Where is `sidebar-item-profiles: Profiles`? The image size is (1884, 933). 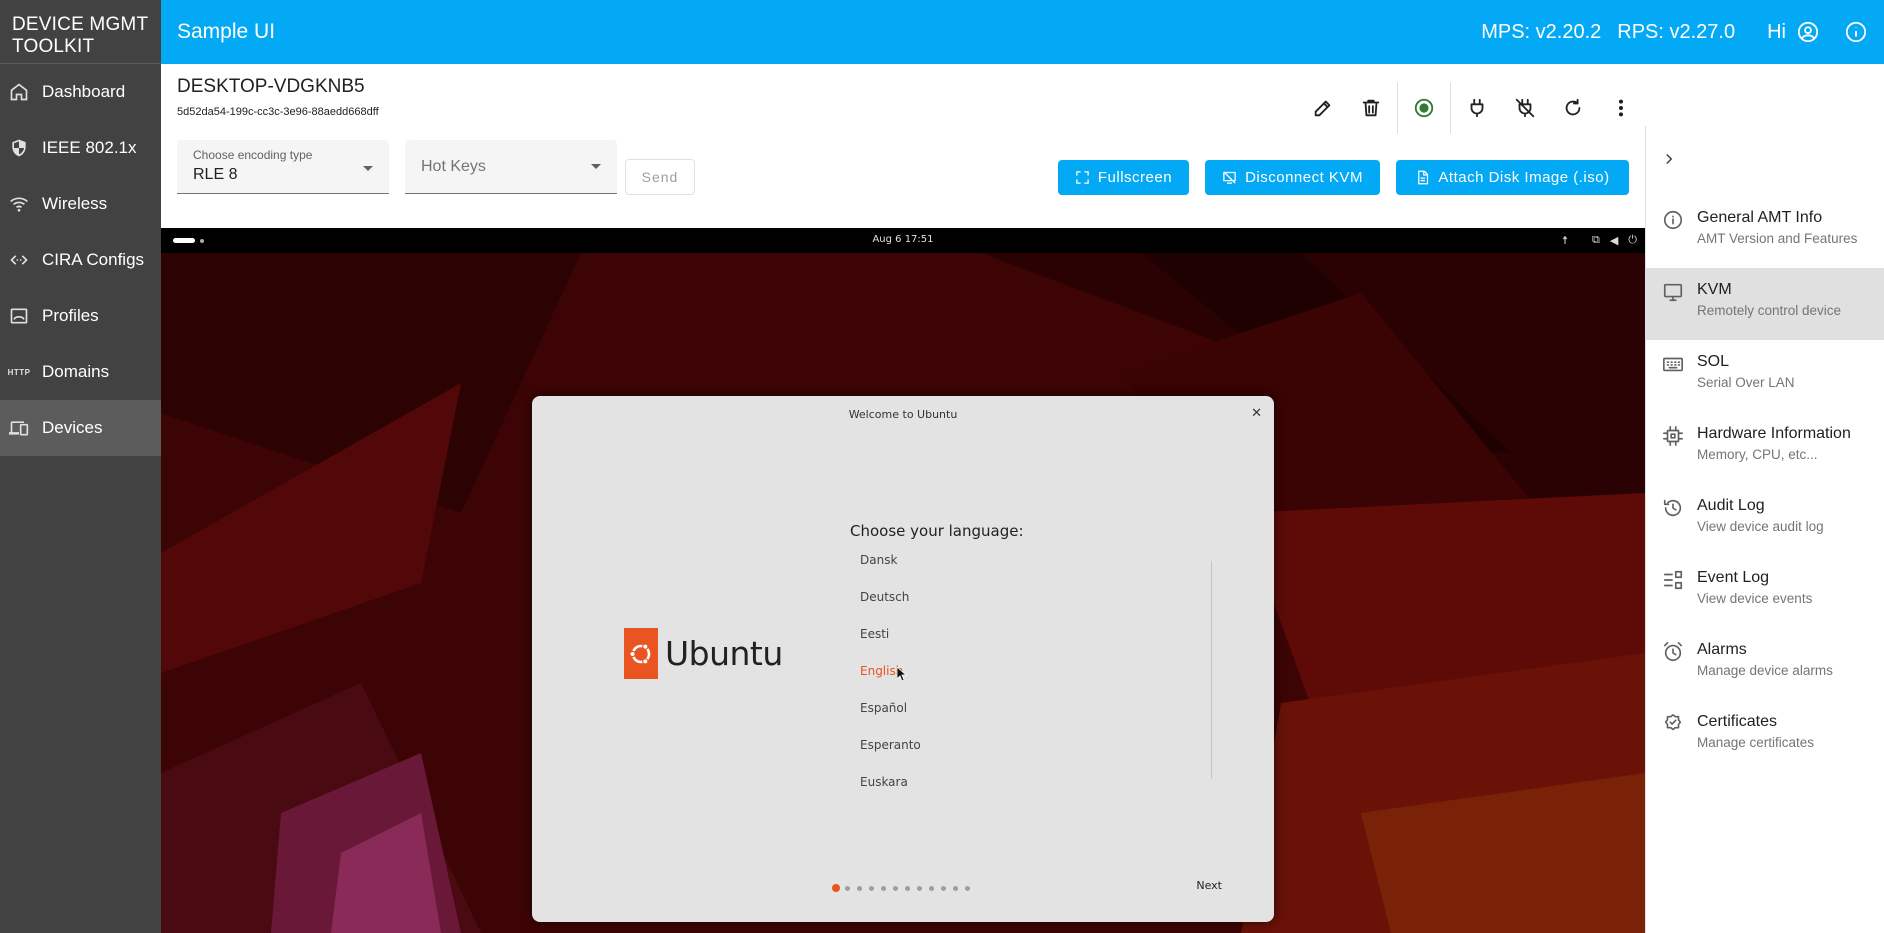
sidebar-item-profiles: Profiles is located at coordinates (80, 316).